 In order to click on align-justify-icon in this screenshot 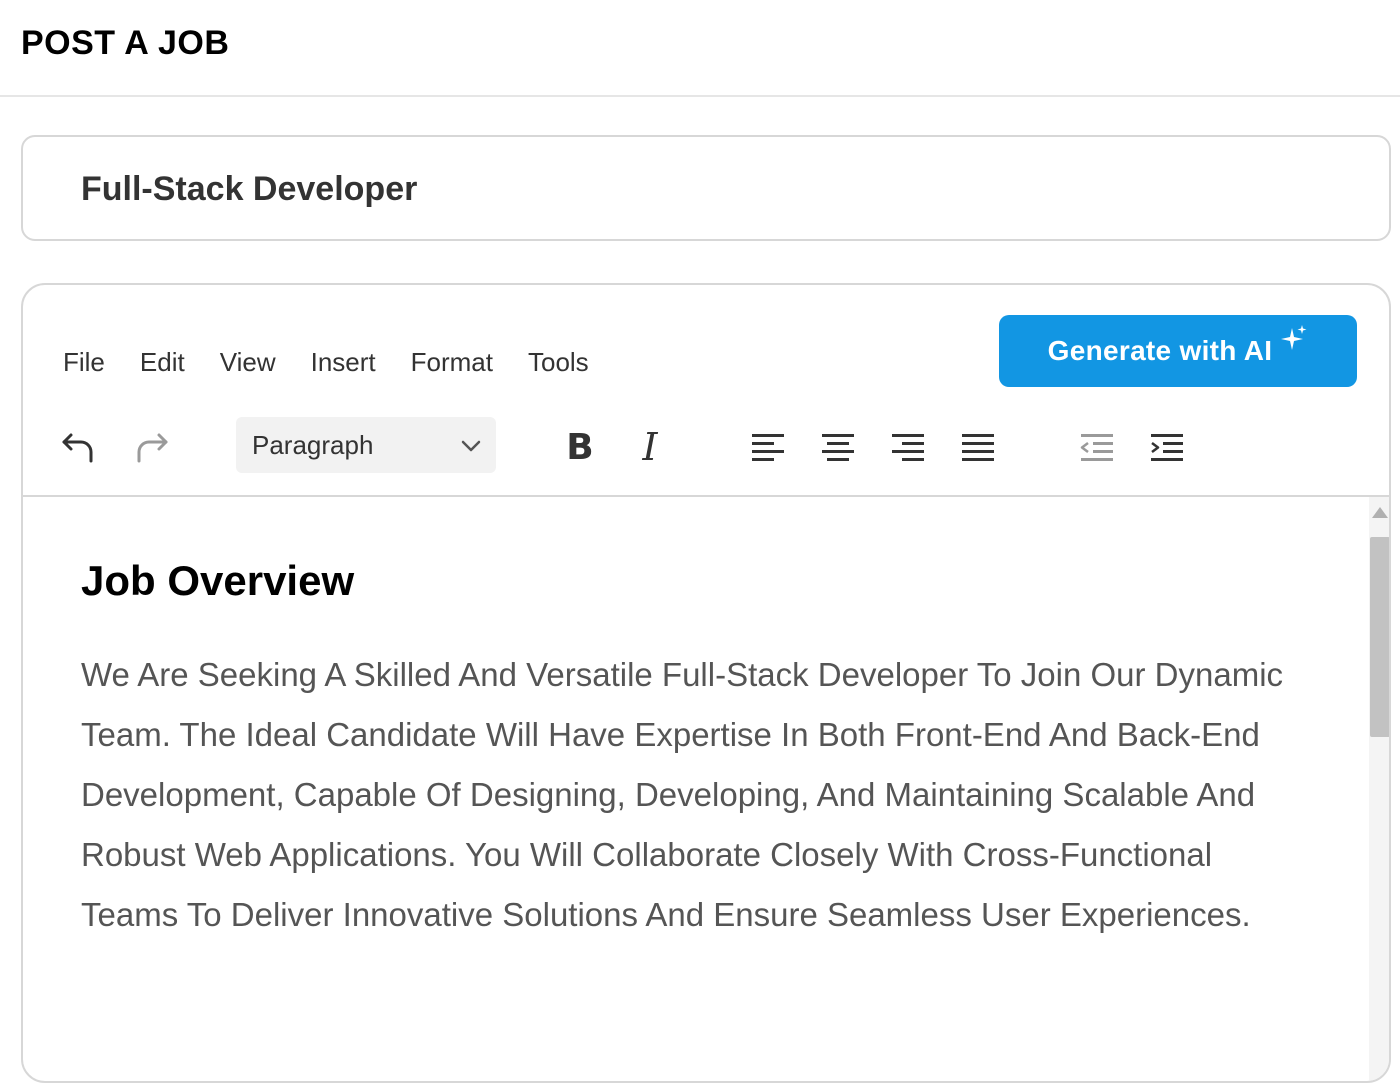, I will do `click(978, 447)`.